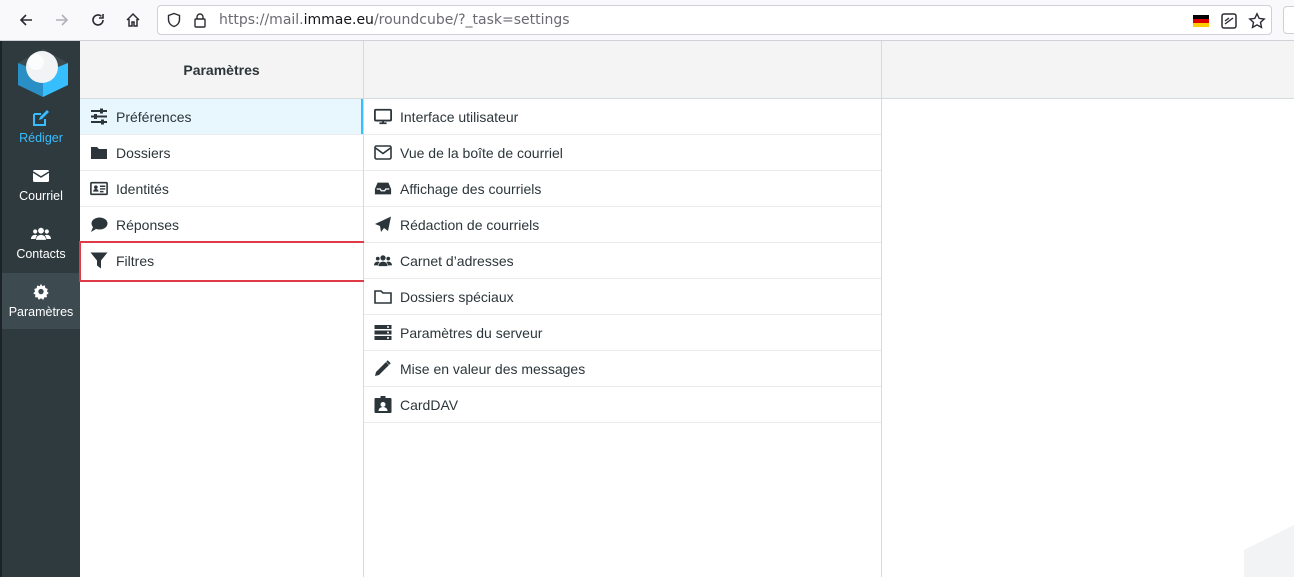  What do you see at coordinates (1257, 21) in the screenshot?
I see `bookmark-star-icon` at bounding box center [1257, 21].